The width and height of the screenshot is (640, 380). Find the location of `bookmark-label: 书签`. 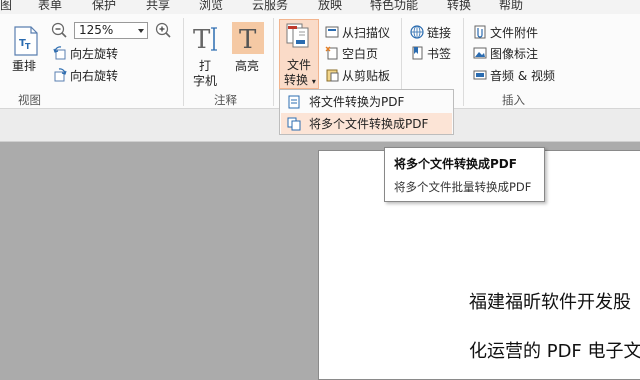

bookmark-label: 书签 is located at coordinates (439, 53).